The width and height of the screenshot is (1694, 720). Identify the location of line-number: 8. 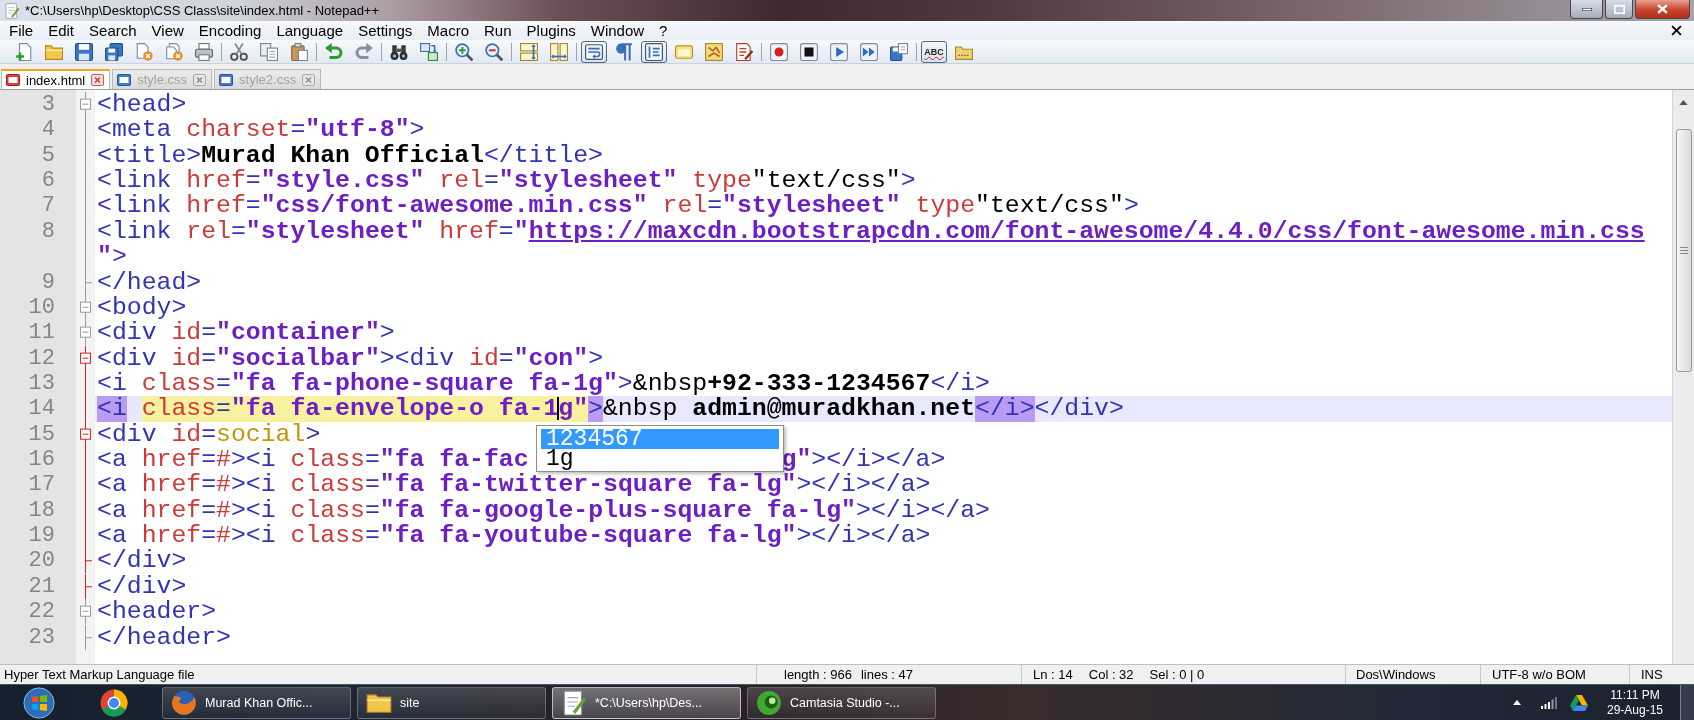
(48, 231).